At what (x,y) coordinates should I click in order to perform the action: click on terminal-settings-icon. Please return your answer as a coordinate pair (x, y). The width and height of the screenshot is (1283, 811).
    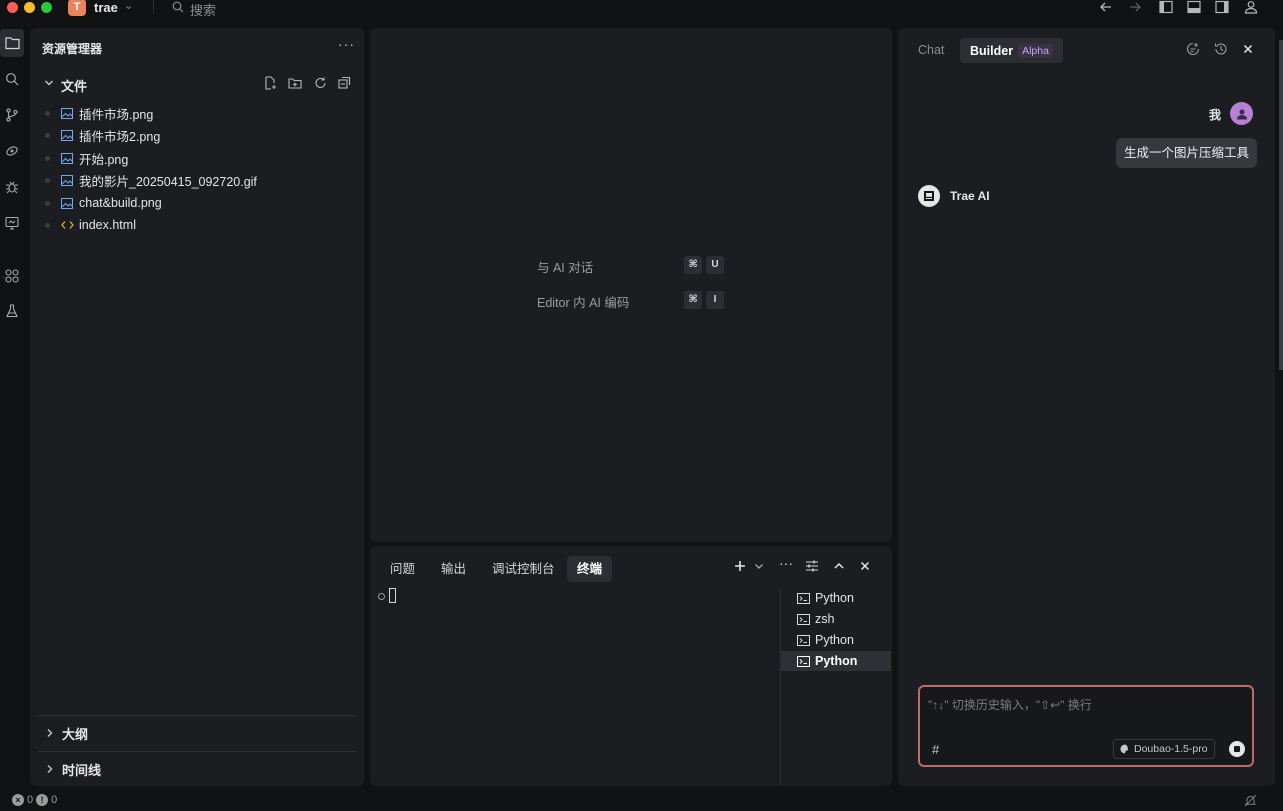
    Looking at the image, I should click on (812, 567).